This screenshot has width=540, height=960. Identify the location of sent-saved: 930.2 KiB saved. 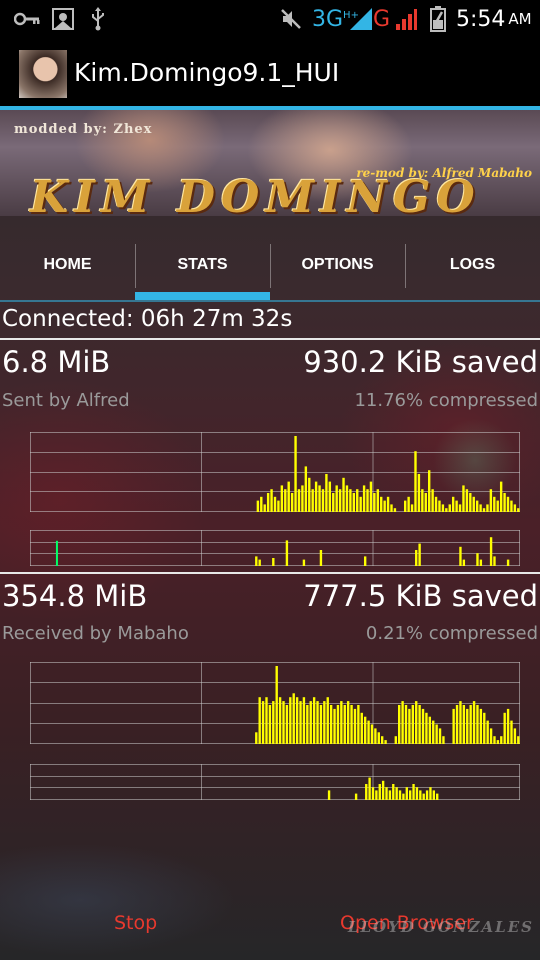
(420, 362).